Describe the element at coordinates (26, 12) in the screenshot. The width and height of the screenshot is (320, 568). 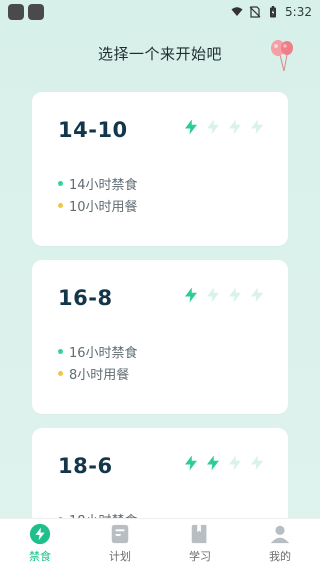
I see `status-left` at that location.